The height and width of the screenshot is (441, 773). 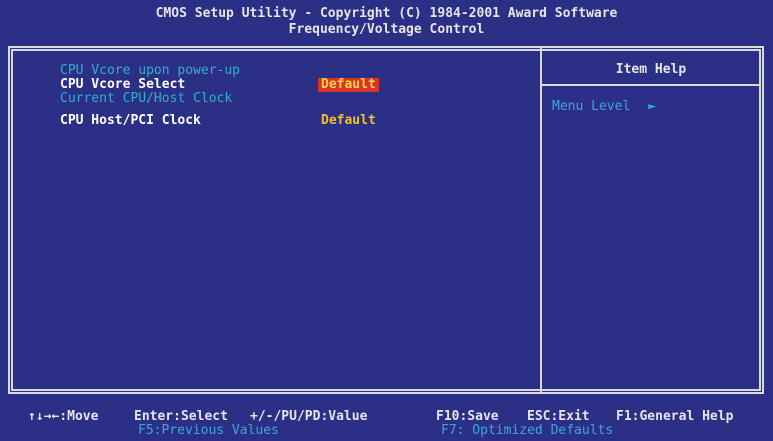 I want to click on setting-value-vcore-select: Default, so click(x=348, y=85).